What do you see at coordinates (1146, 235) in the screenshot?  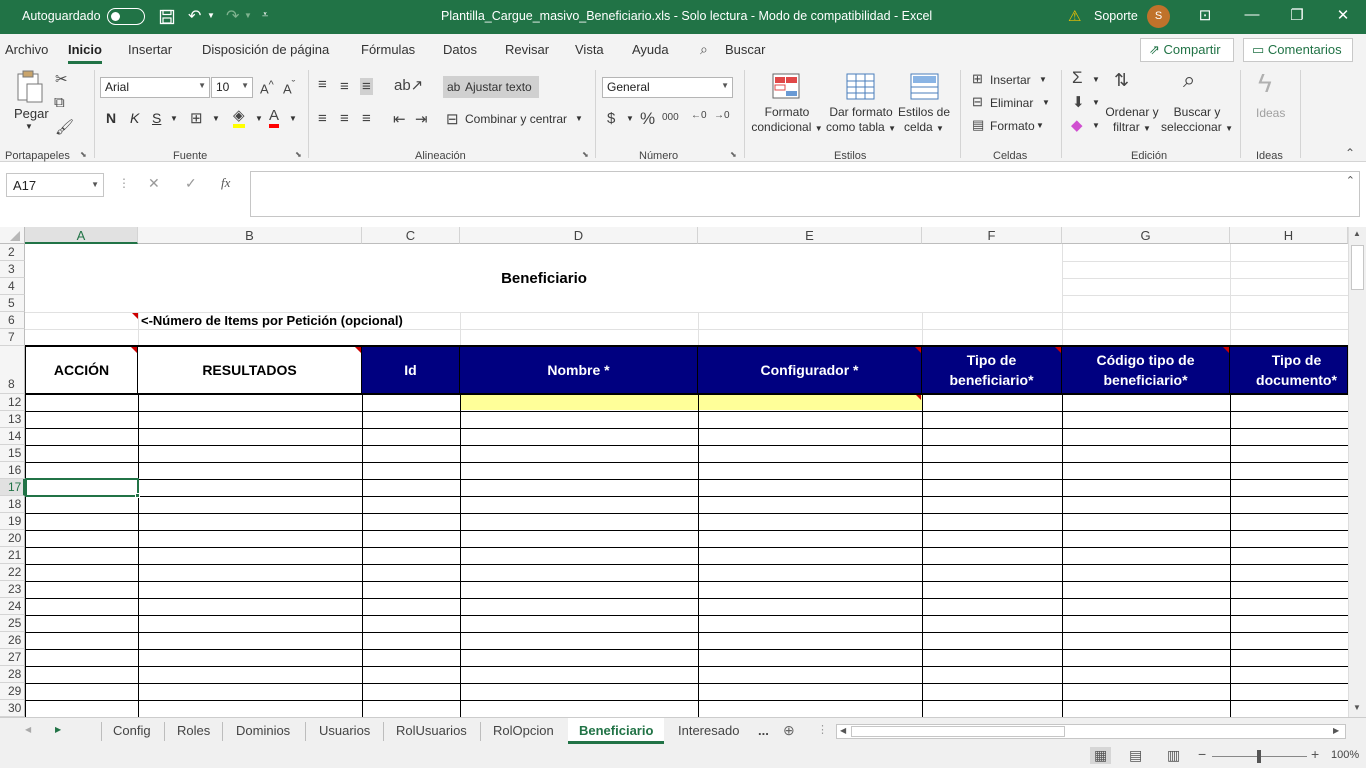 I see `column-header-g: G` at bounding box center [1146, 235].